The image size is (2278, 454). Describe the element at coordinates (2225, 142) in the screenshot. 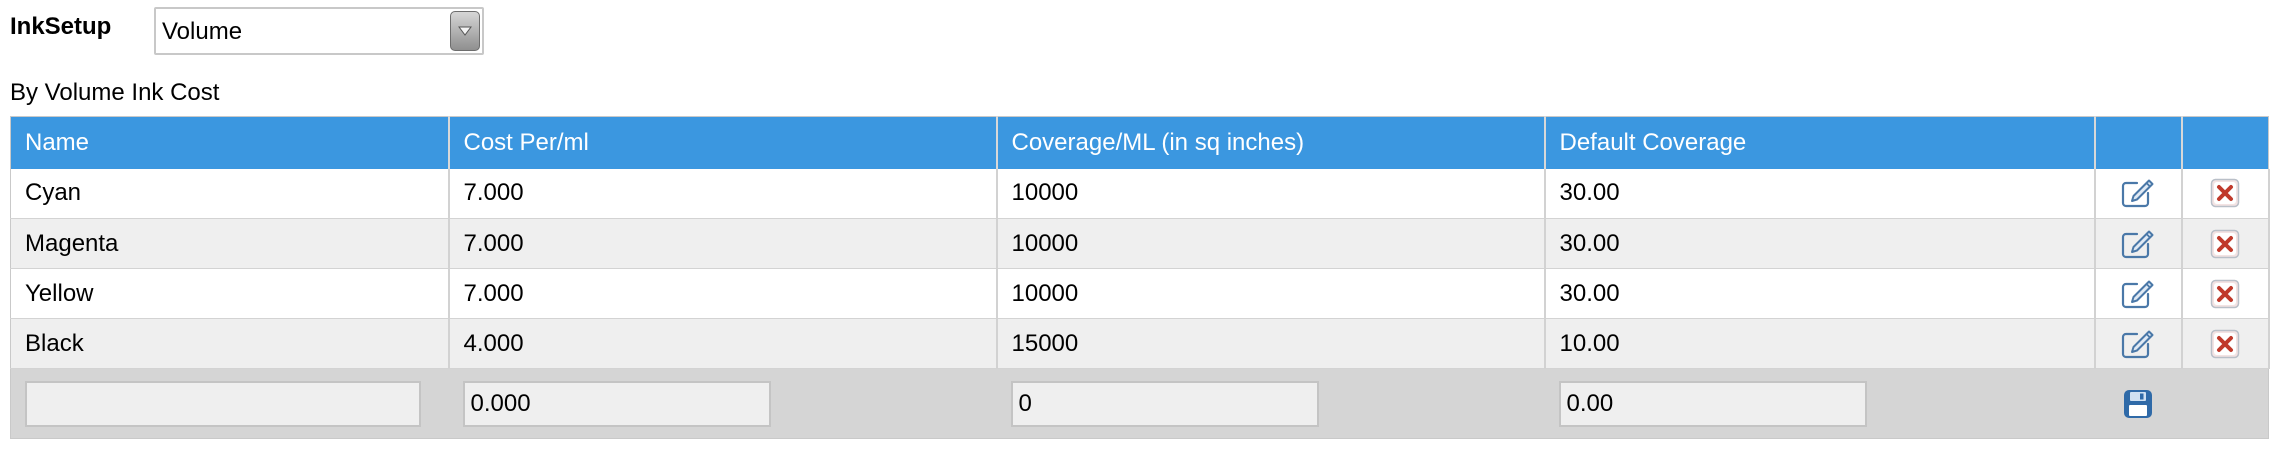

I see `column-header-delete` at that location.